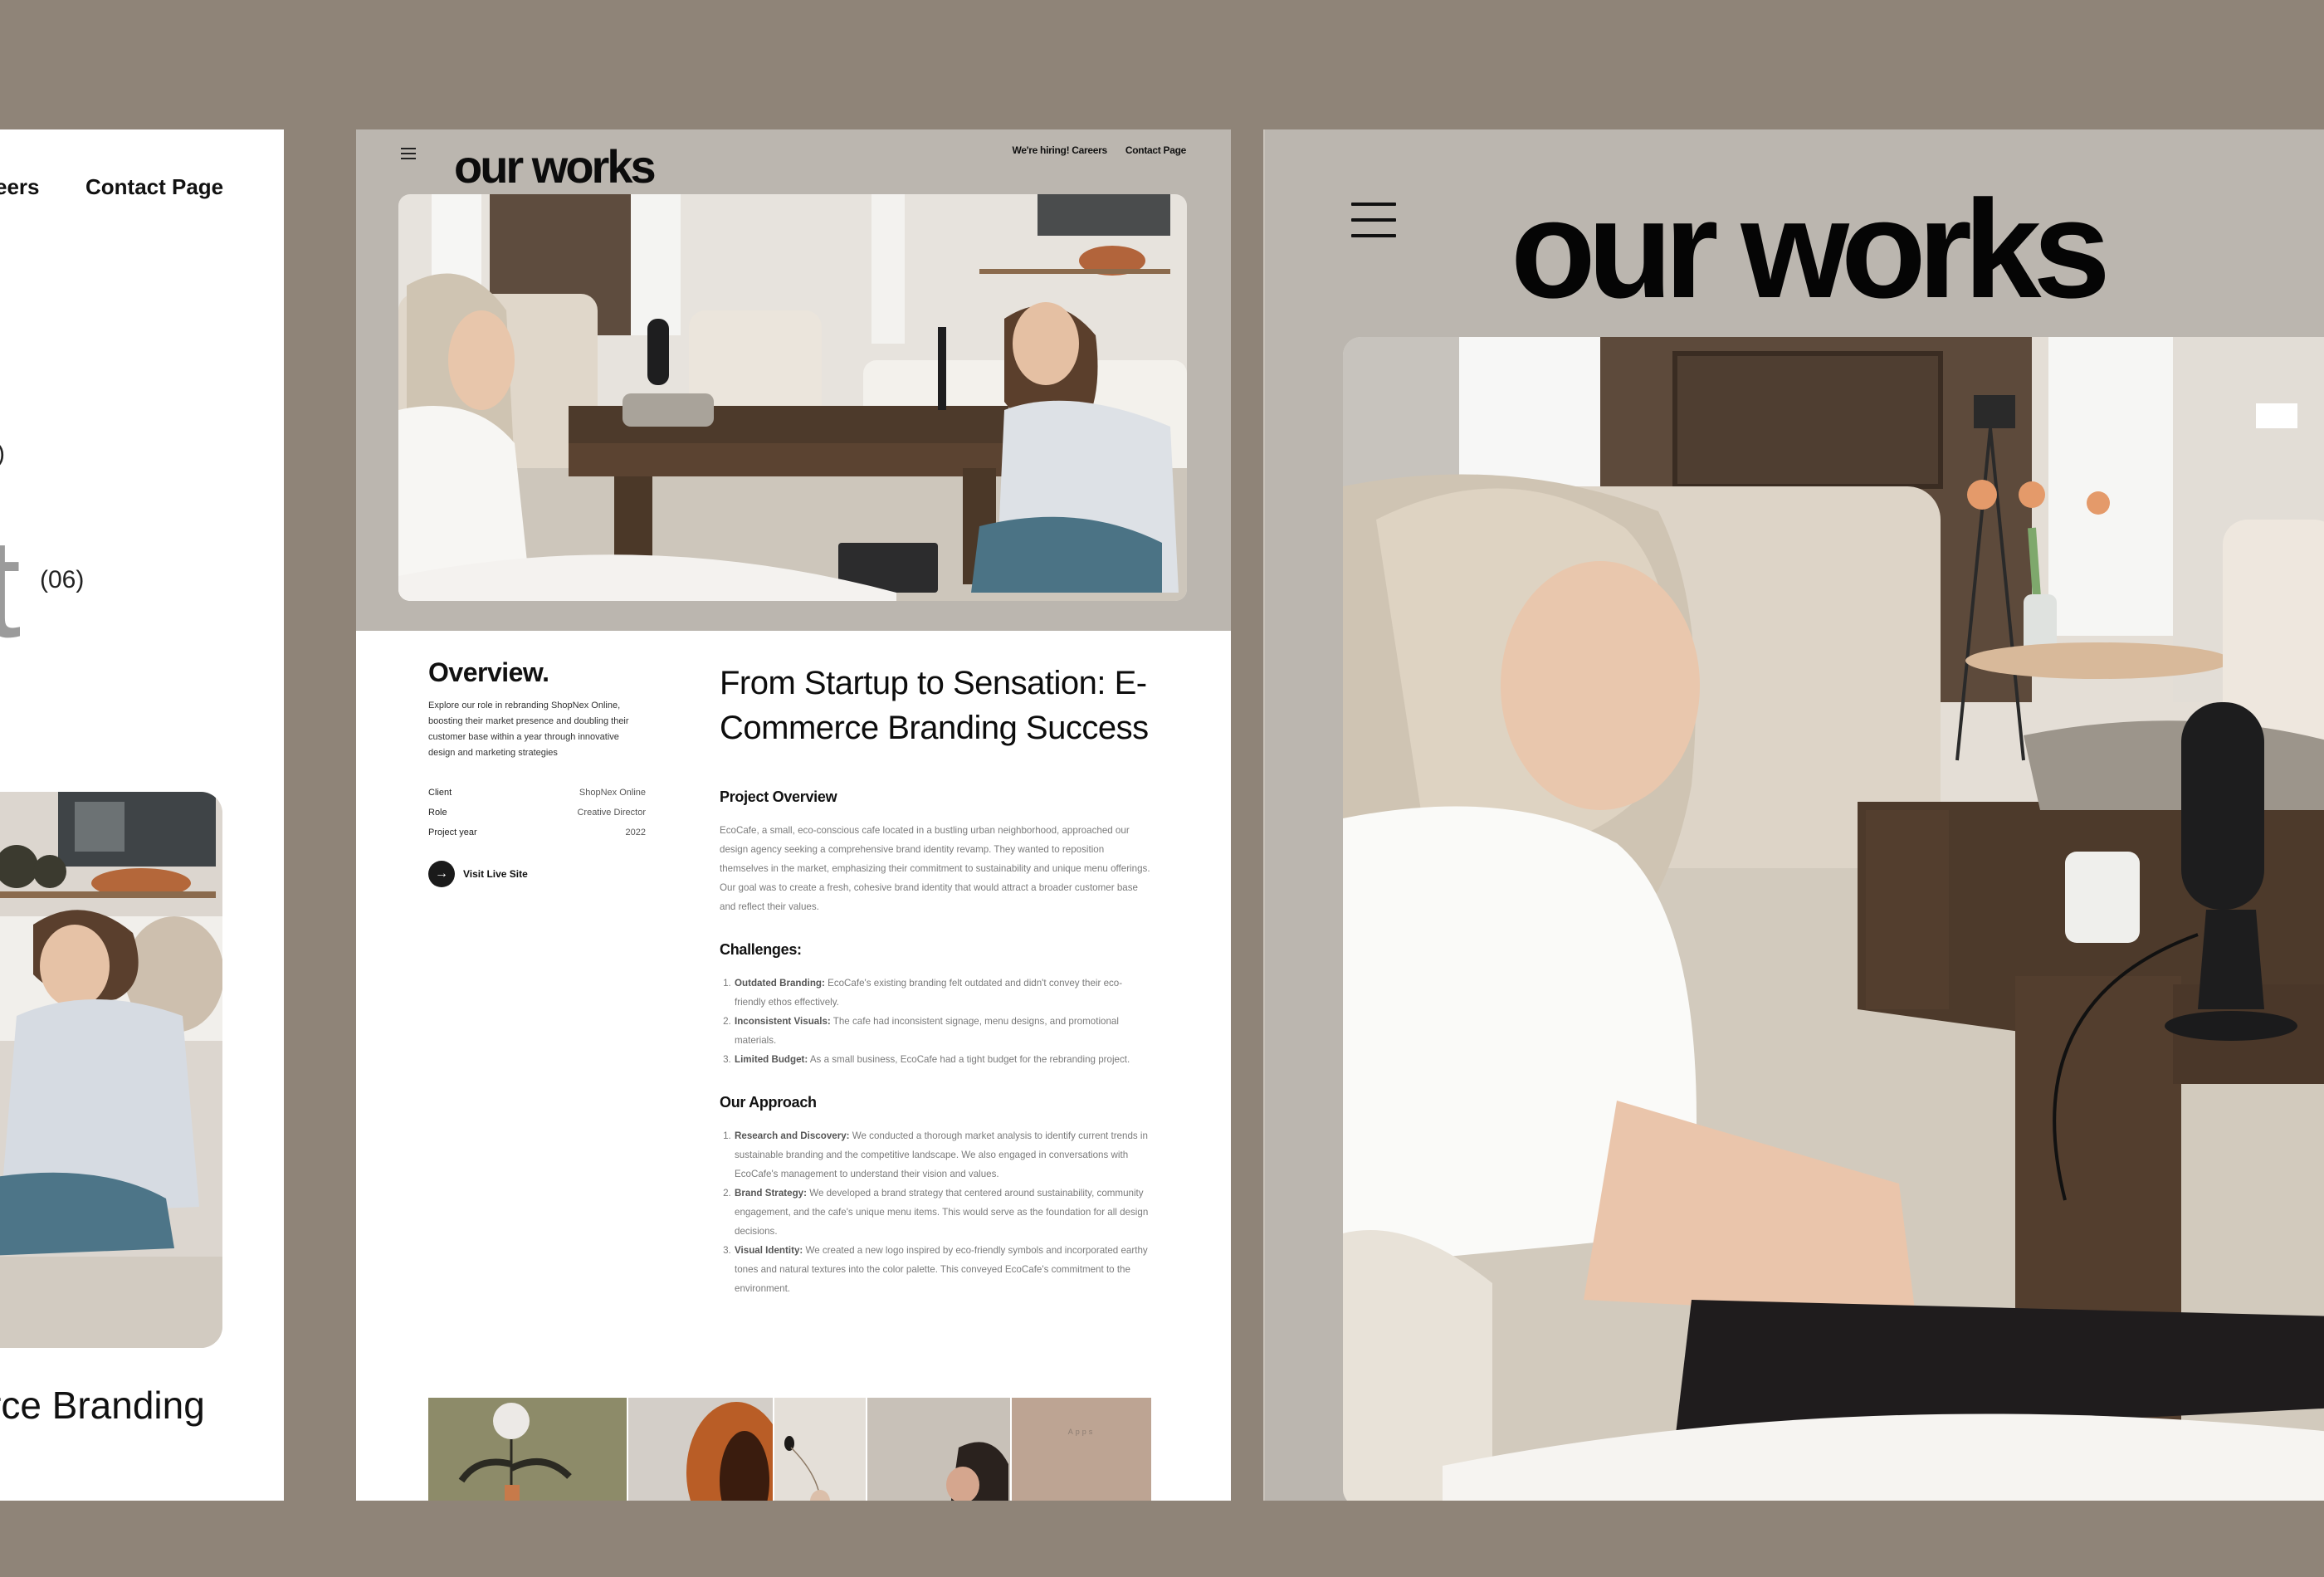 This screenshot has width=2324, height=1577. I want to click on thumbnail-label: Apps, so click(1081, 1432).